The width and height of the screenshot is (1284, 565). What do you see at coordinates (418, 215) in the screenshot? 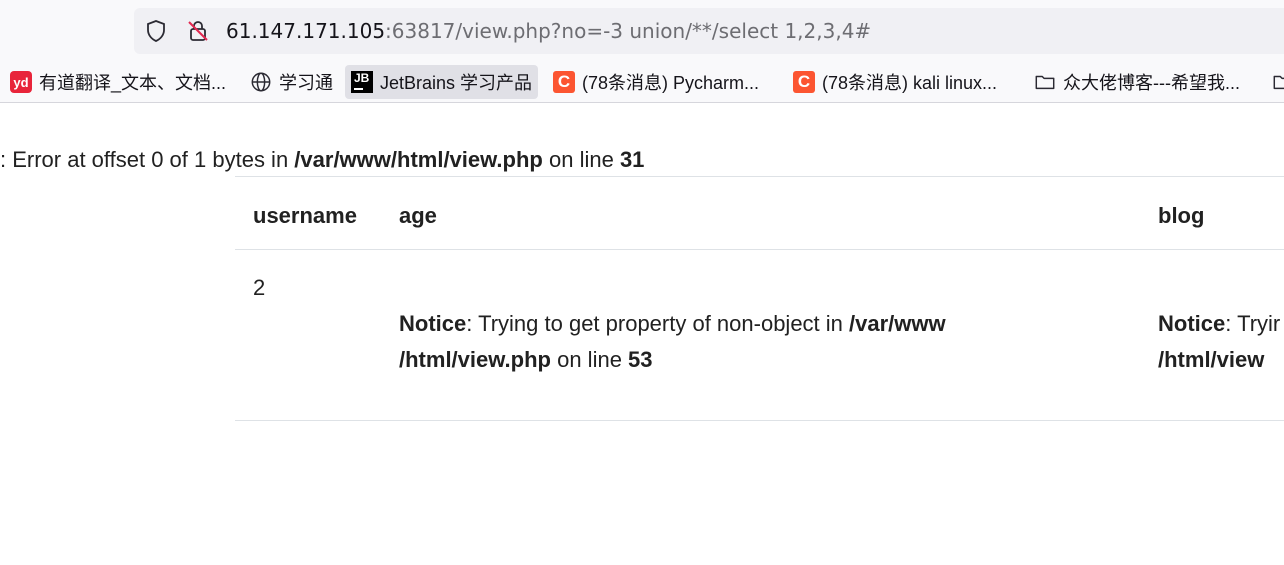
I see `header-age: age` at bounding box center [418, 215].